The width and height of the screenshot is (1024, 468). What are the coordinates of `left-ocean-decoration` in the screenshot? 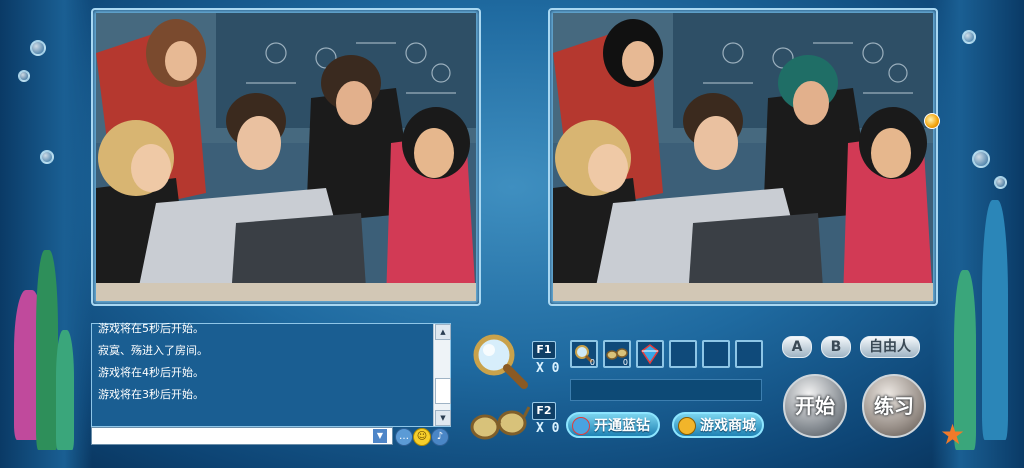 It's located at (46, 234).